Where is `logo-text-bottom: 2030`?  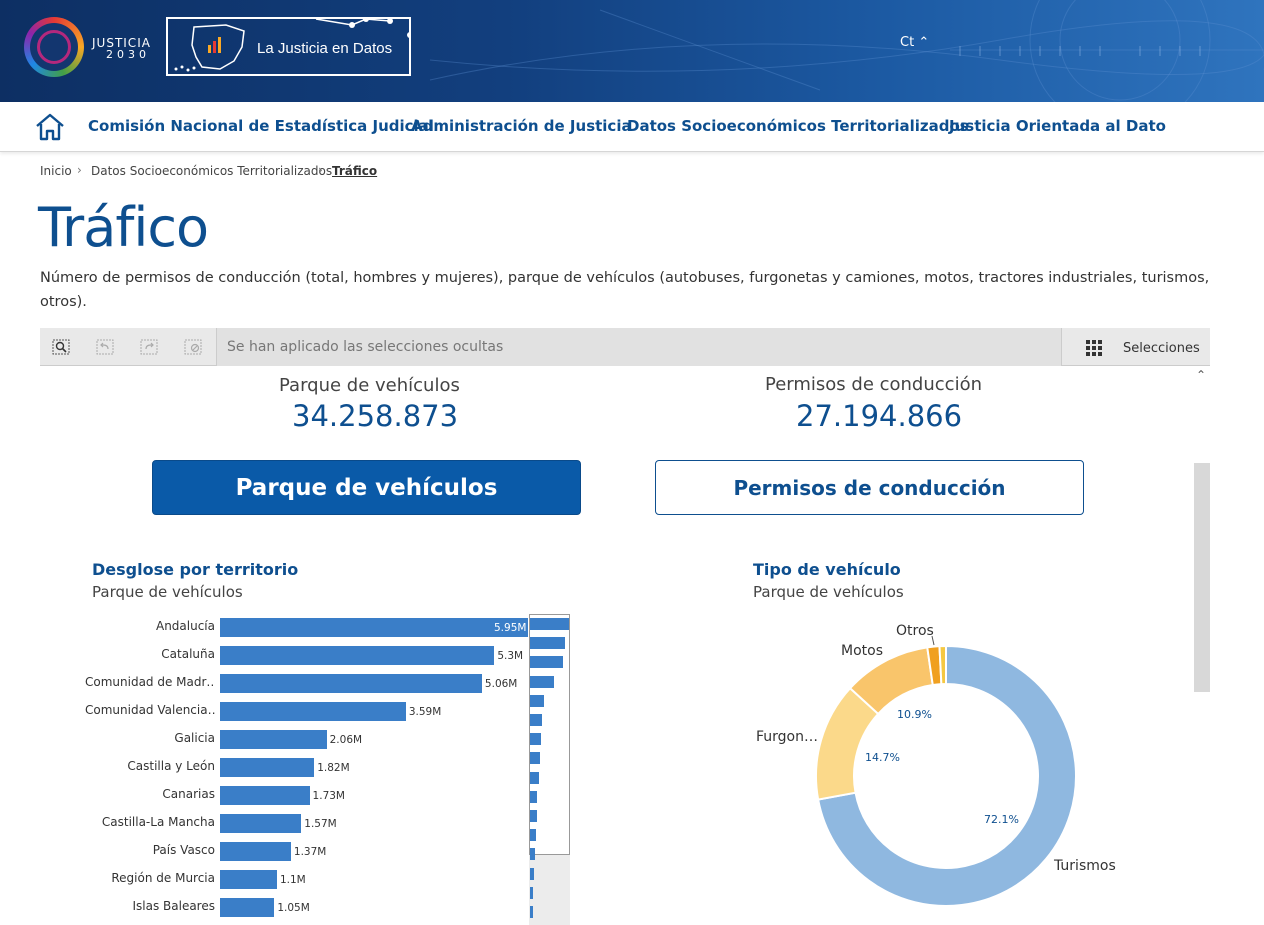
logo-text-bottom: 2030 is located at coordinates (128, 54).